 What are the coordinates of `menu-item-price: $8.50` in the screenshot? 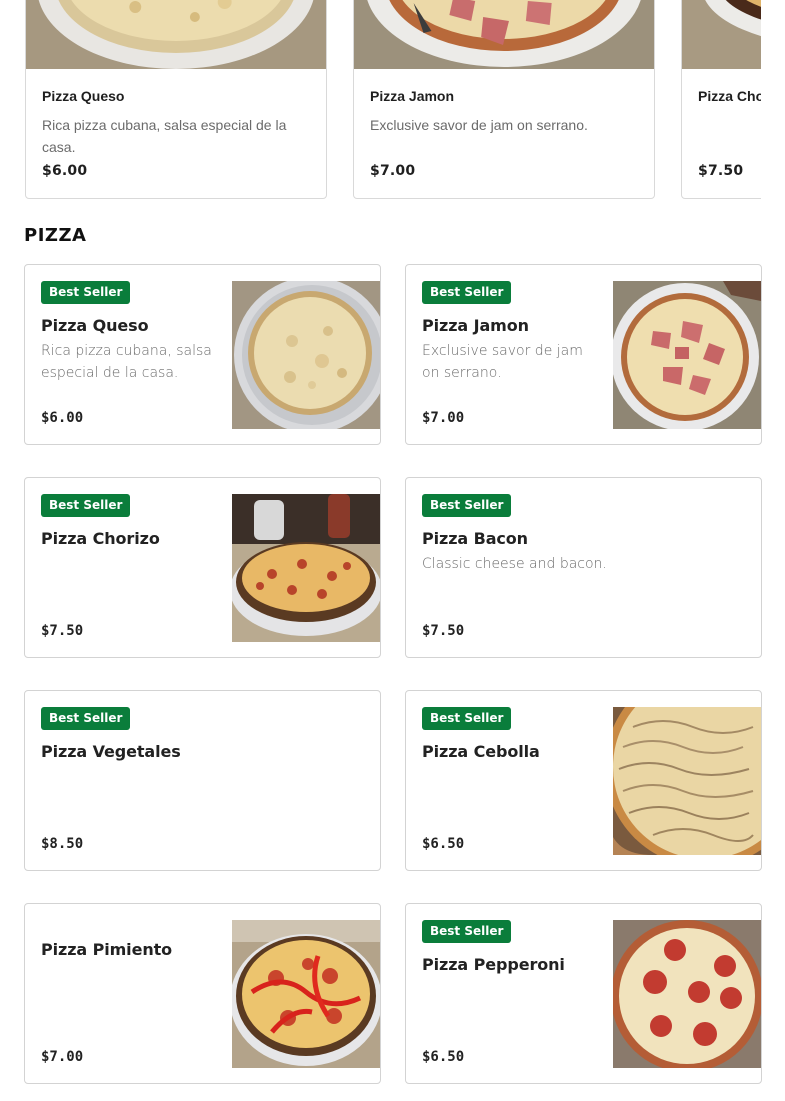 It's located at (62, 844).